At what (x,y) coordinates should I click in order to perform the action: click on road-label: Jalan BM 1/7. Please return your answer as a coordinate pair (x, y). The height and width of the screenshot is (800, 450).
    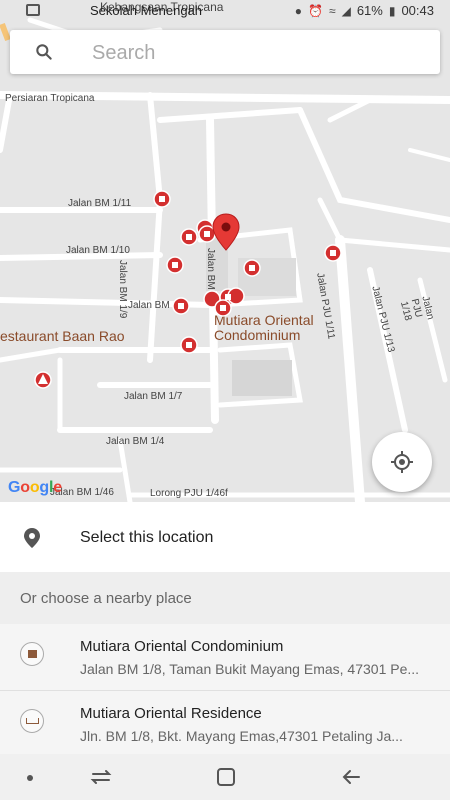
    Looking at the image, I should click on (153, 396).